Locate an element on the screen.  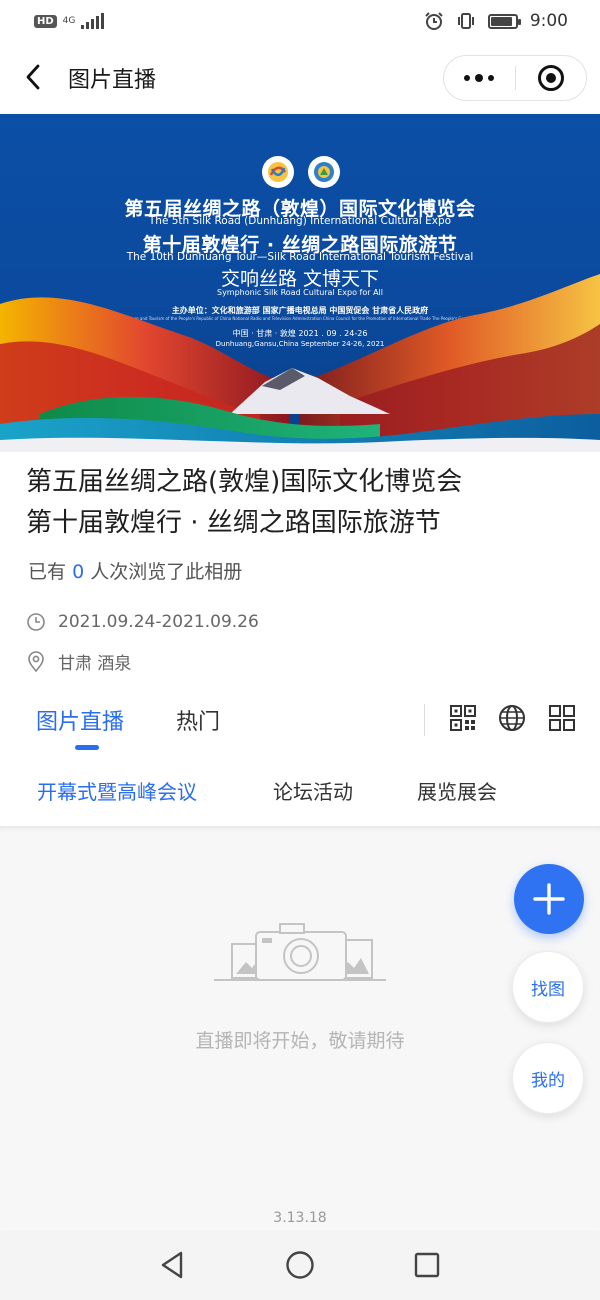
subcategory-opening: 开幕式暨高峰会议 is located at coordinates (117, 790).